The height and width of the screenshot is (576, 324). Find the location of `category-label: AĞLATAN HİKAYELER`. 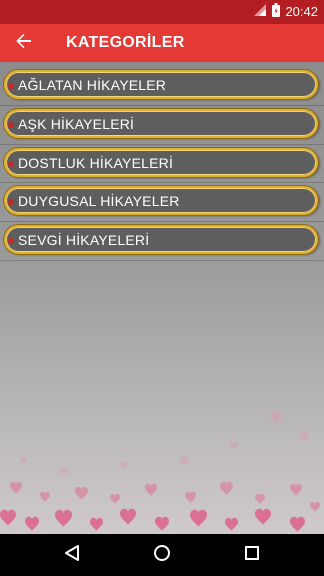

category-label: AĞLATAN HİKAYELER is located at coordinates (92, 85).